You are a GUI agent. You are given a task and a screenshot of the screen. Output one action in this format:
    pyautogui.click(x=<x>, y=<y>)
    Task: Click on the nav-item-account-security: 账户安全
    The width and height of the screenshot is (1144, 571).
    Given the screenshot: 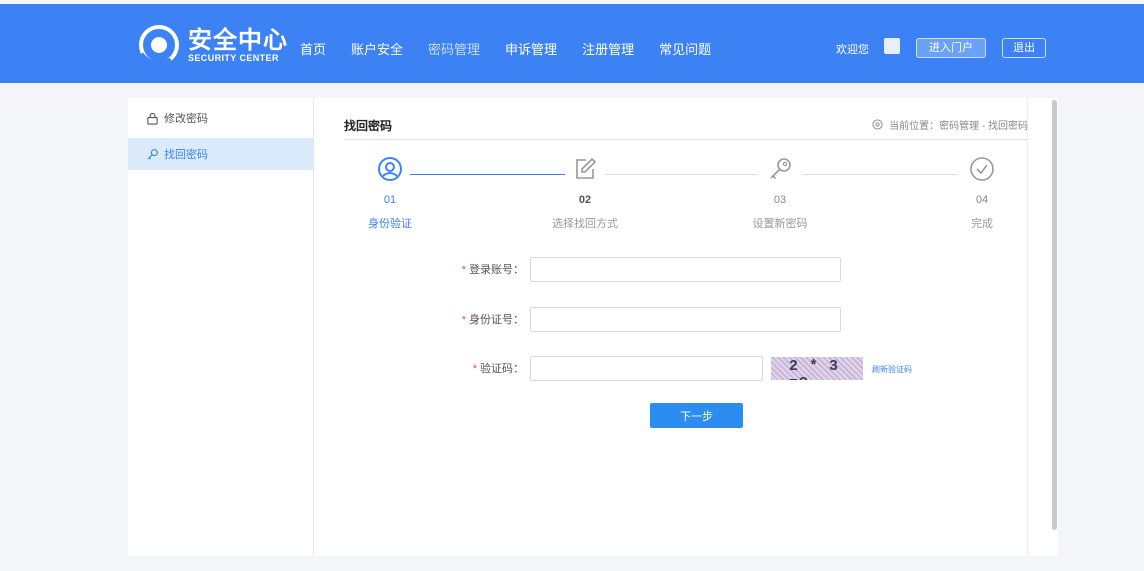 What is the action you would take?
    pyautogui.click(x=377, y=48)
    